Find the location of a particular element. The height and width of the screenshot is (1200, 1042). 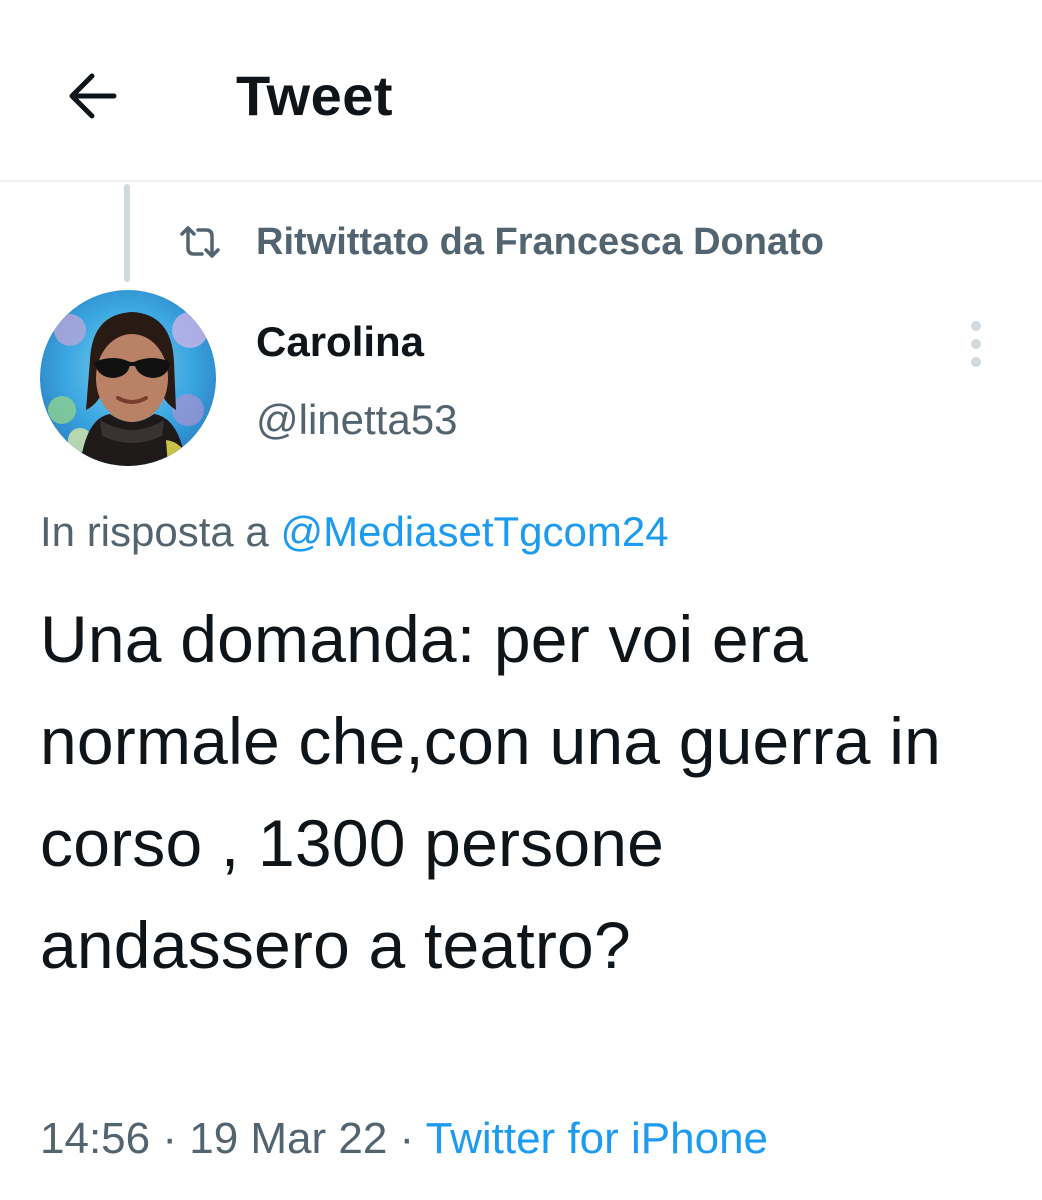

avatar-image is located at coordinates (128, 378).